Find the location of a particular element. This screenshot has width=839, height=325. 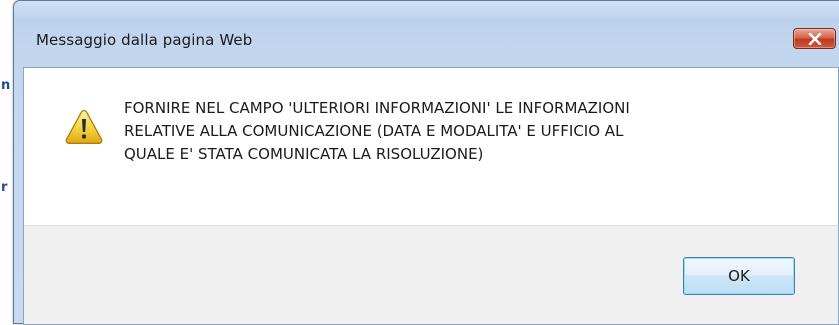

ok-button: OK is located at coordinates (739, 276).